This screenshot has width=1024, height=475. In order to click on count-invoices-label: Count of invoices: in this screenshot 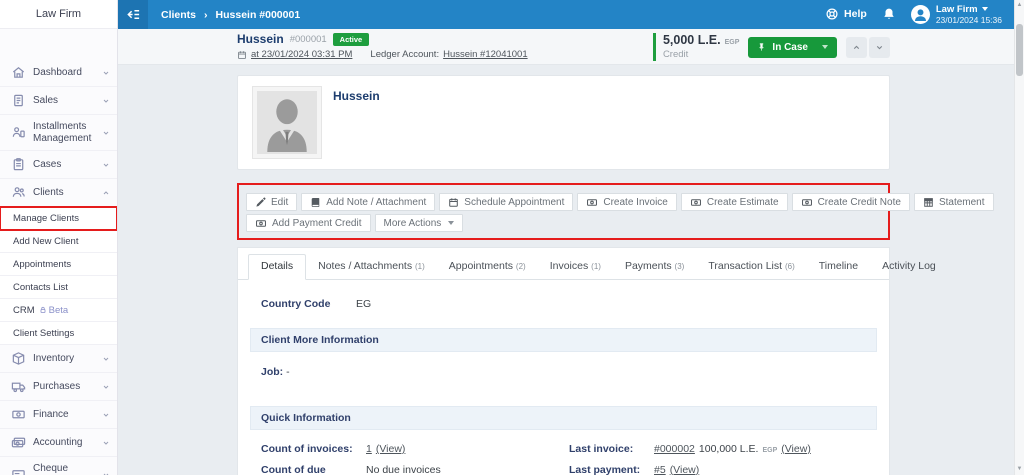, I will do `click(307, 449)`.